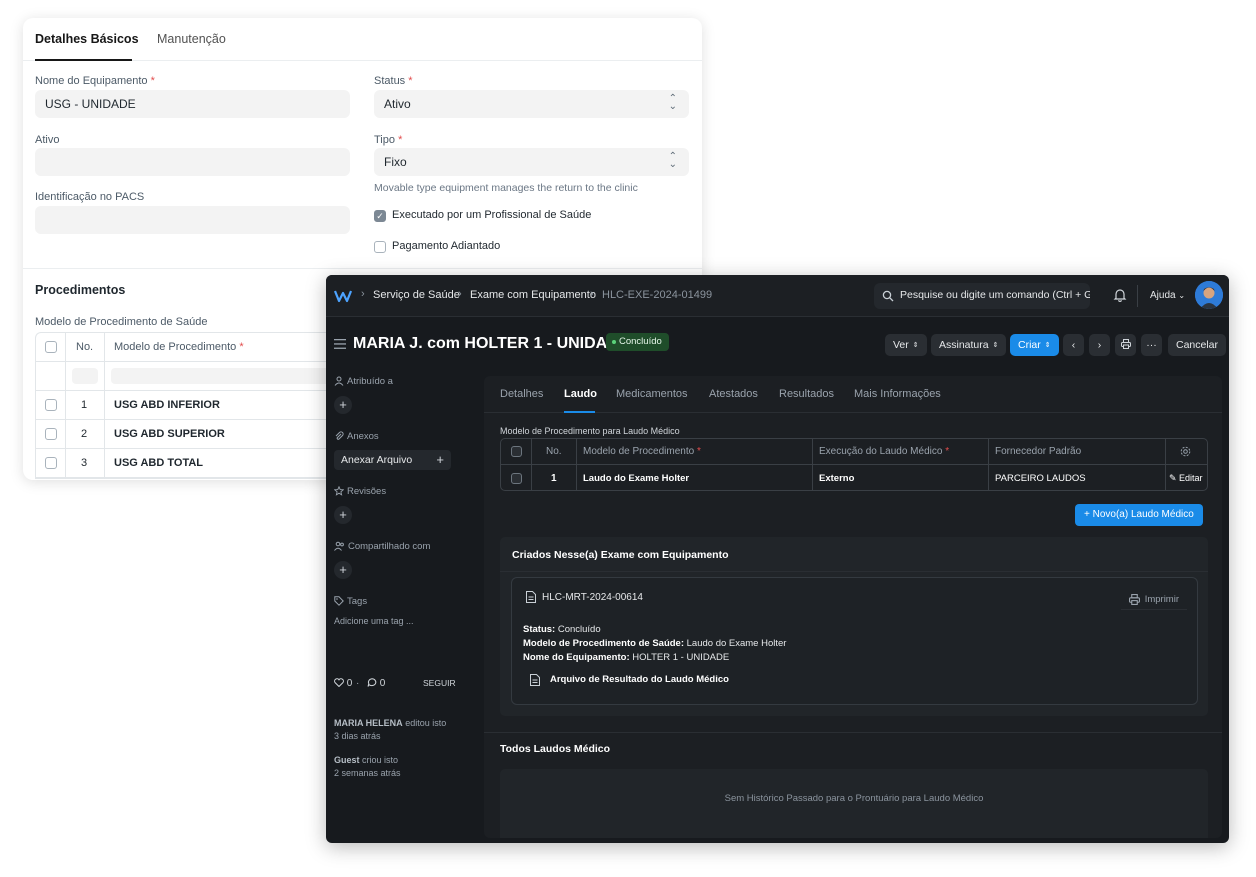 This screenshot has height=877, width=1256. What do you see at coordinates (629, 680) in the screenshot?
I see `resultado-file-link: Arquivo de Resultado do Laudo Médico` at bounding box center [629, 680].